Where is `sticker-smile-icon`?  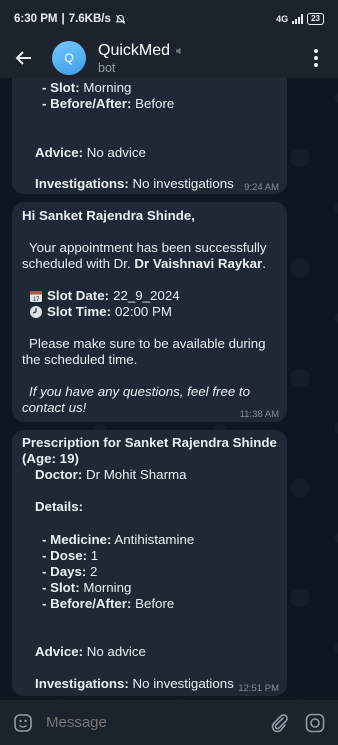 sticker-smile-icon is located at coordinates (23, 723).